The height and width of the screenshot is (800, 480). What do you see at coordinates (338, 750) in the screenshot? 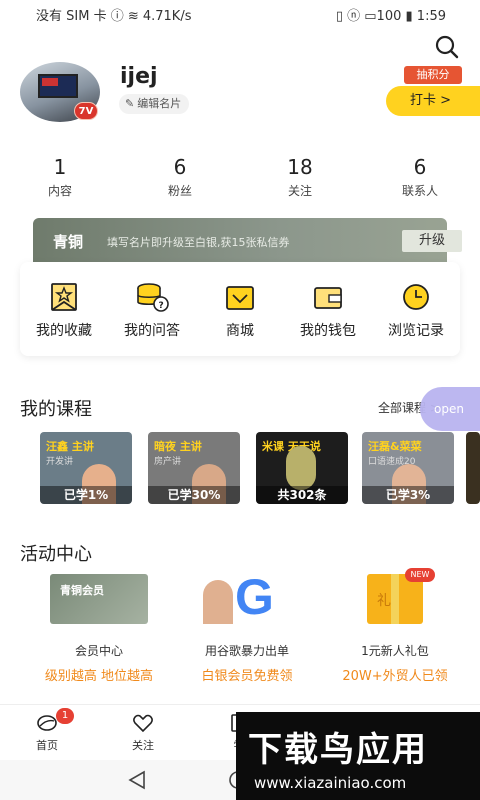
I see `watermark-title: 下载鸟应用` at bounding box center [338, 750].